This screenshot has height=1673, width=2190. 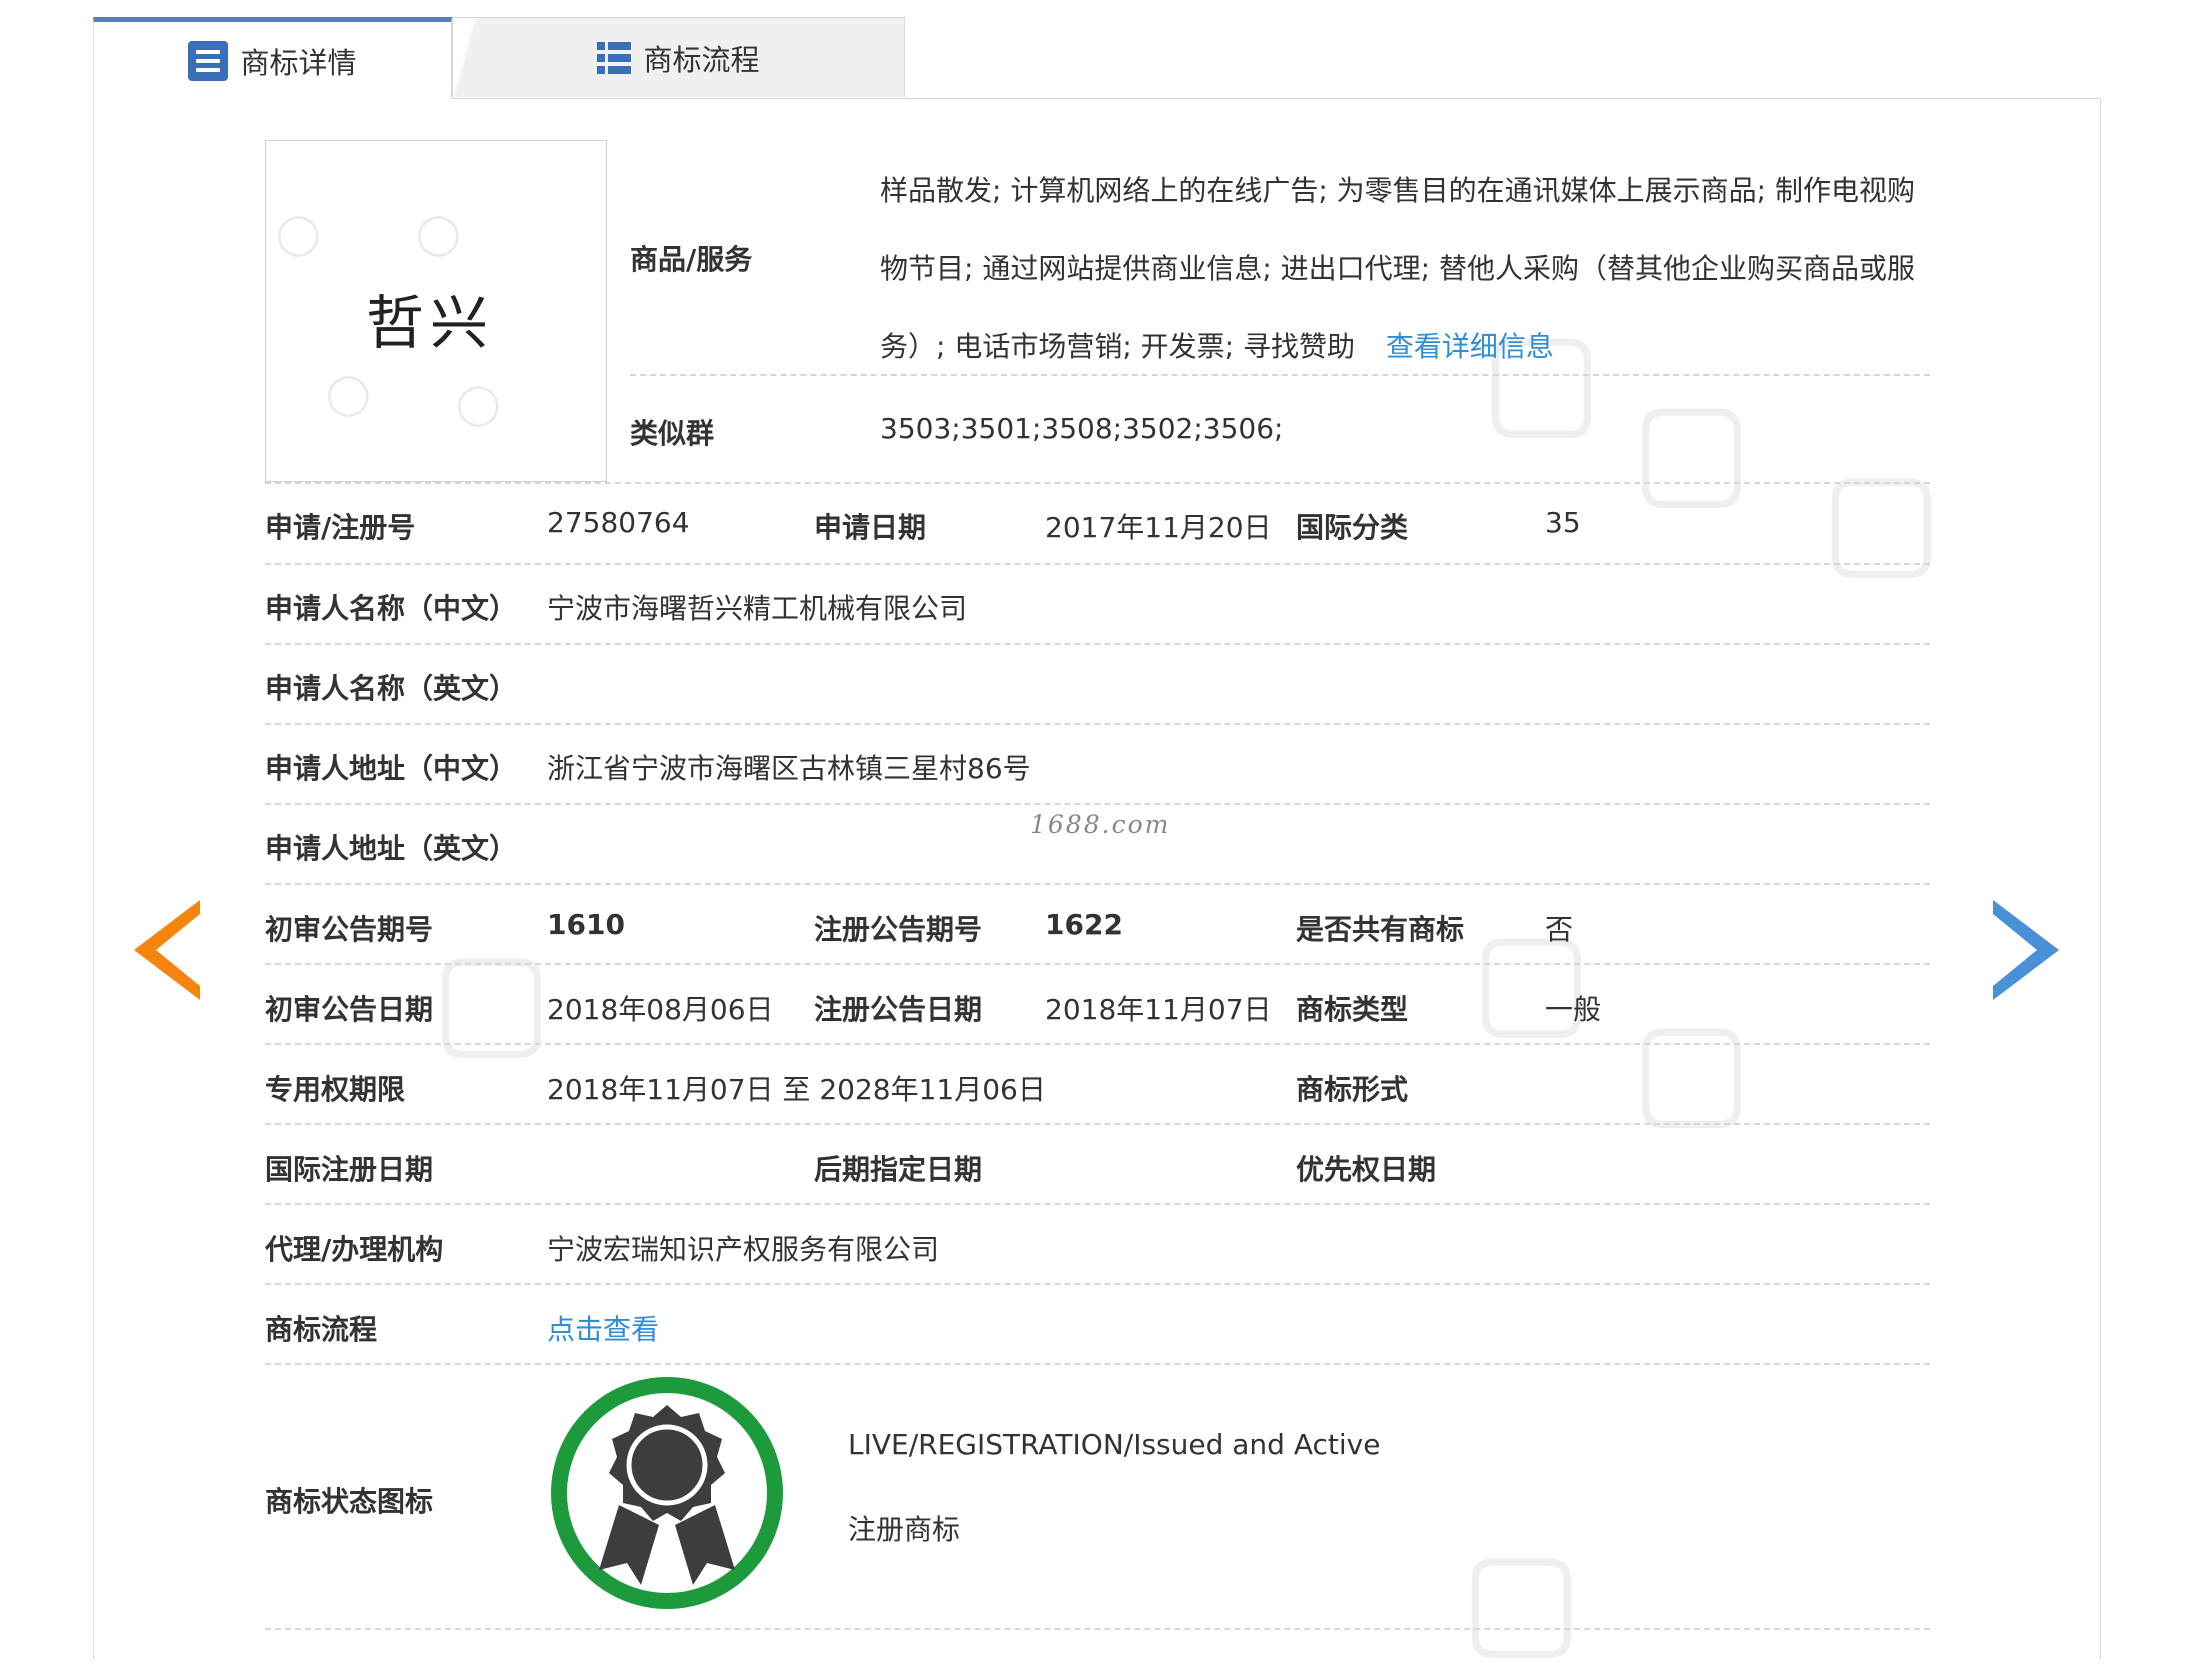 What do you see at coordinates (349, 1009) in the screenshot?
I see `prelim-date-label: 初审公告日期` at bounding box center [349, 1009].